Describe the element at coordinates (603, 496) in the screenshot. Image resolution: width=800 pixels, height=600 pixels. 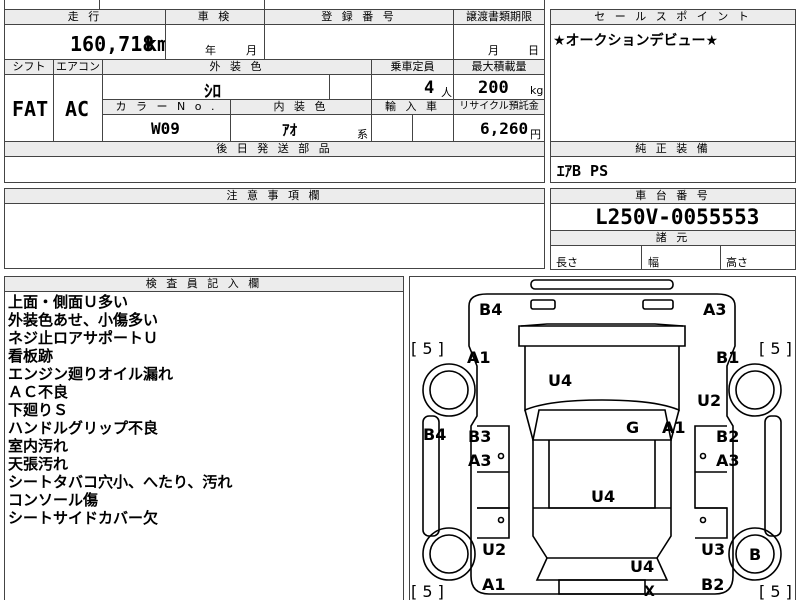
I see `mark-roof: U4` at that location.